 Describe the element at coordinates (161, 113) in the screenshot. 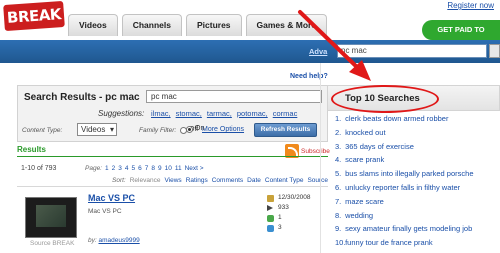

I see `suggestion-link: ilmac,` at that location.